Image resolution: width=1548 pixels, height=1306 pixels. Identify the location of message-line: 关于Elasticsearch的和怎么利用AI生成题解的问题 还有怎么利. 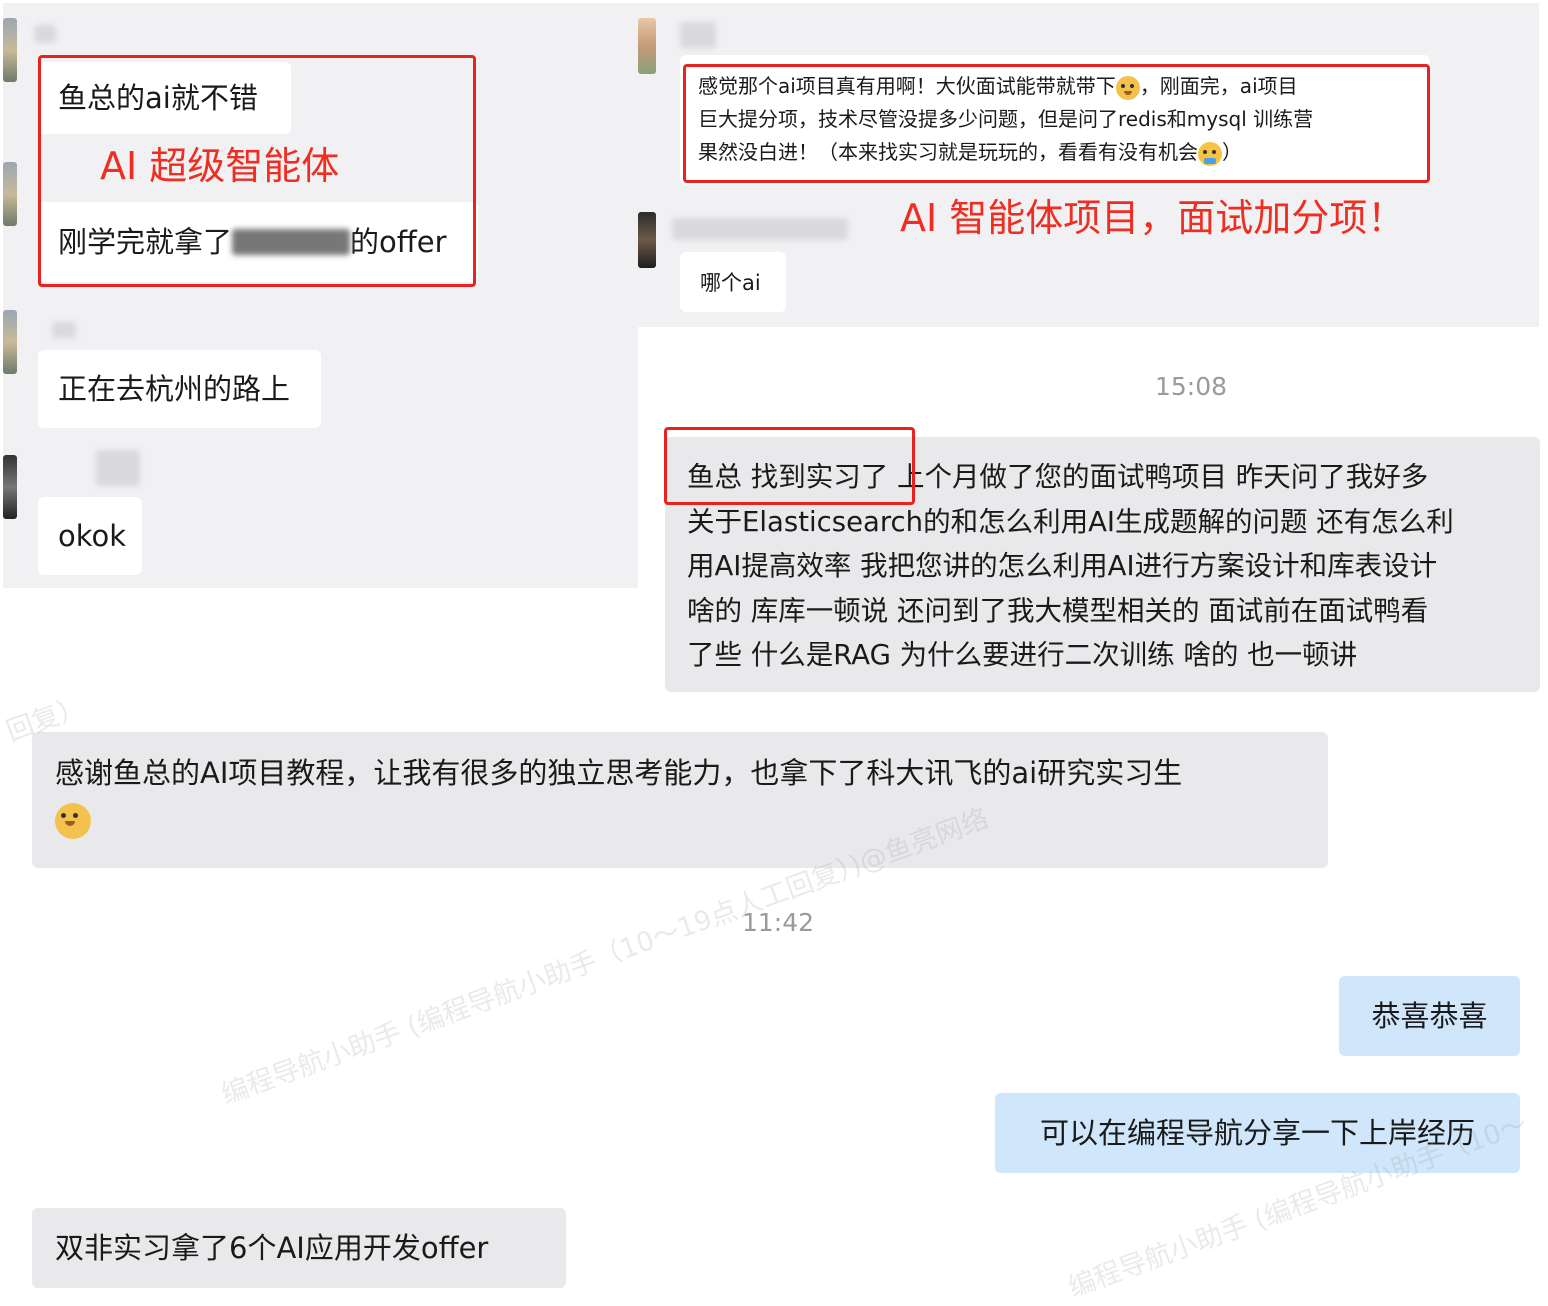
(1070, 521).